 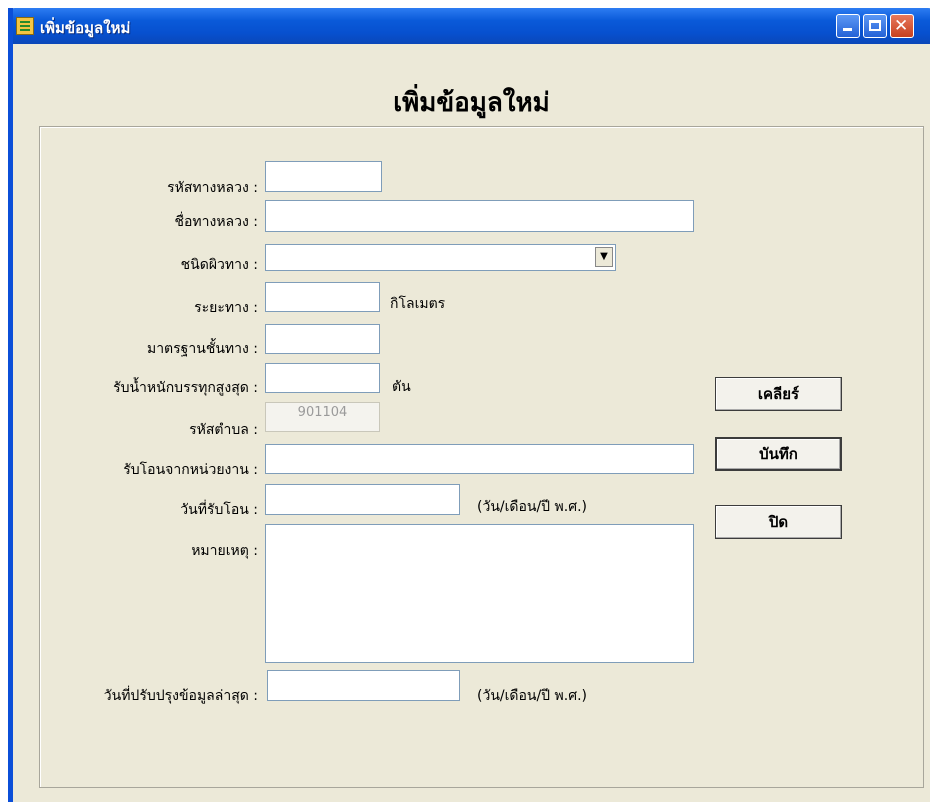 I want to click on transfer-date-input, so click(x=362, y=499).